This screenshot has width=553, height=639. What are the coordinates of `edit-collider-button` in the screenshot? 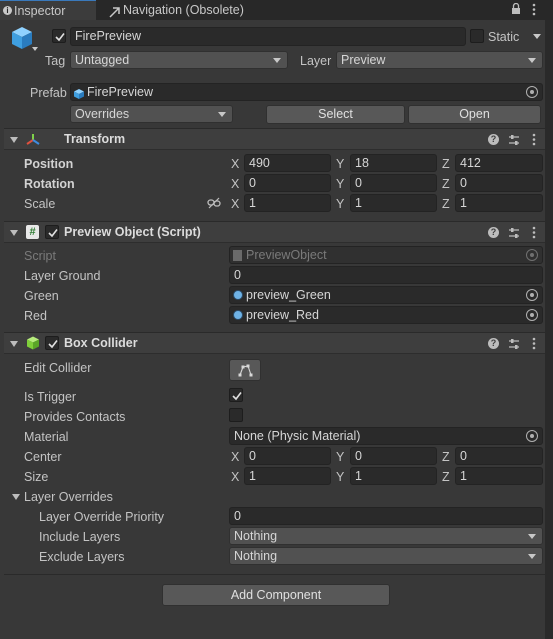 It's located at (245, 370).